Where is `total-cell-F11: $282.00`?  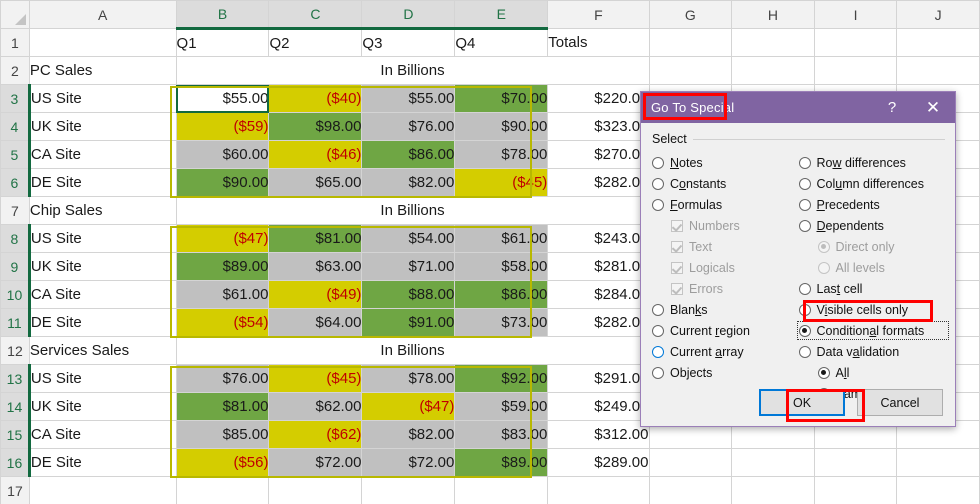
total-cell-F11: $282.00 is located at coordinates (598, 322).